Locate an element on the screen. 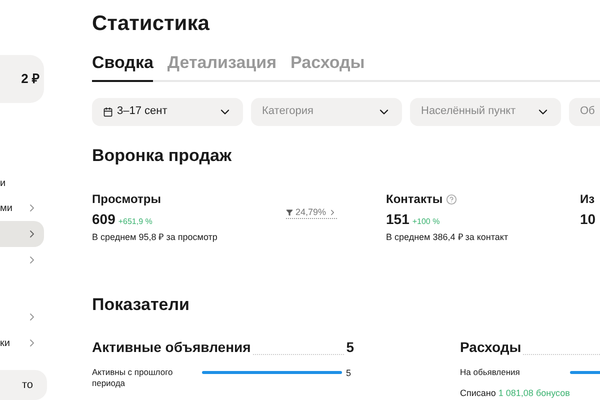 The image size is (600, 400). sidebar-item is located at coordinates (22, 234).